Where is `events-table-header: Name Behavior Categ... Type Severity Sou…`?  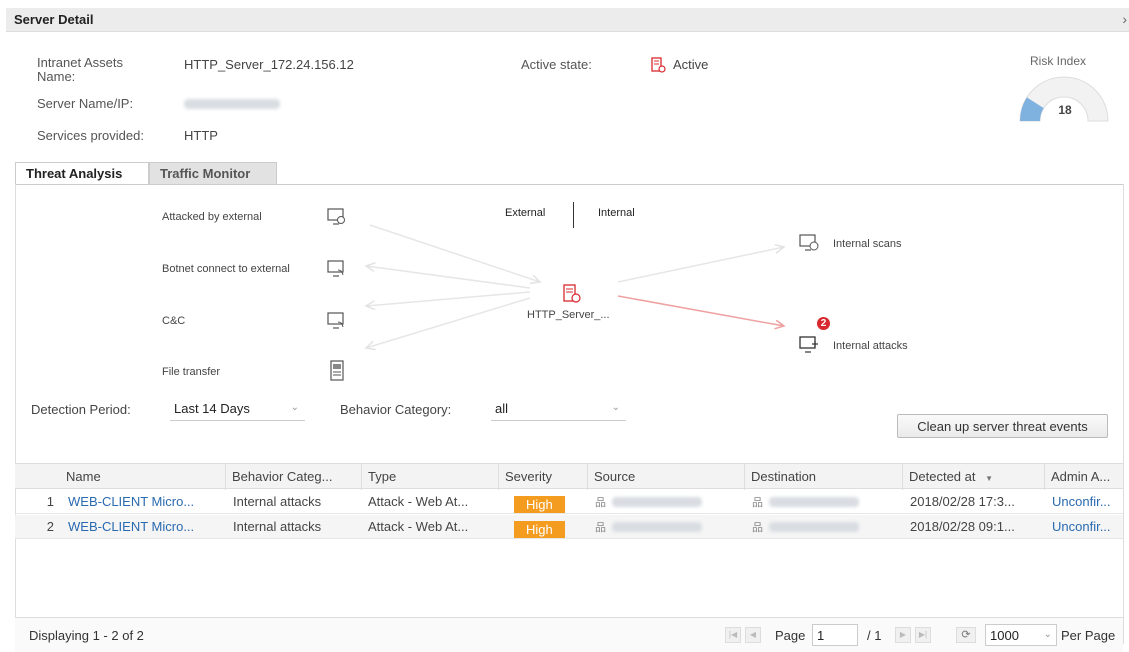 events-table-header: Name Behavior Categ... Type Severity Sou… is located at coordinates (569, 476).